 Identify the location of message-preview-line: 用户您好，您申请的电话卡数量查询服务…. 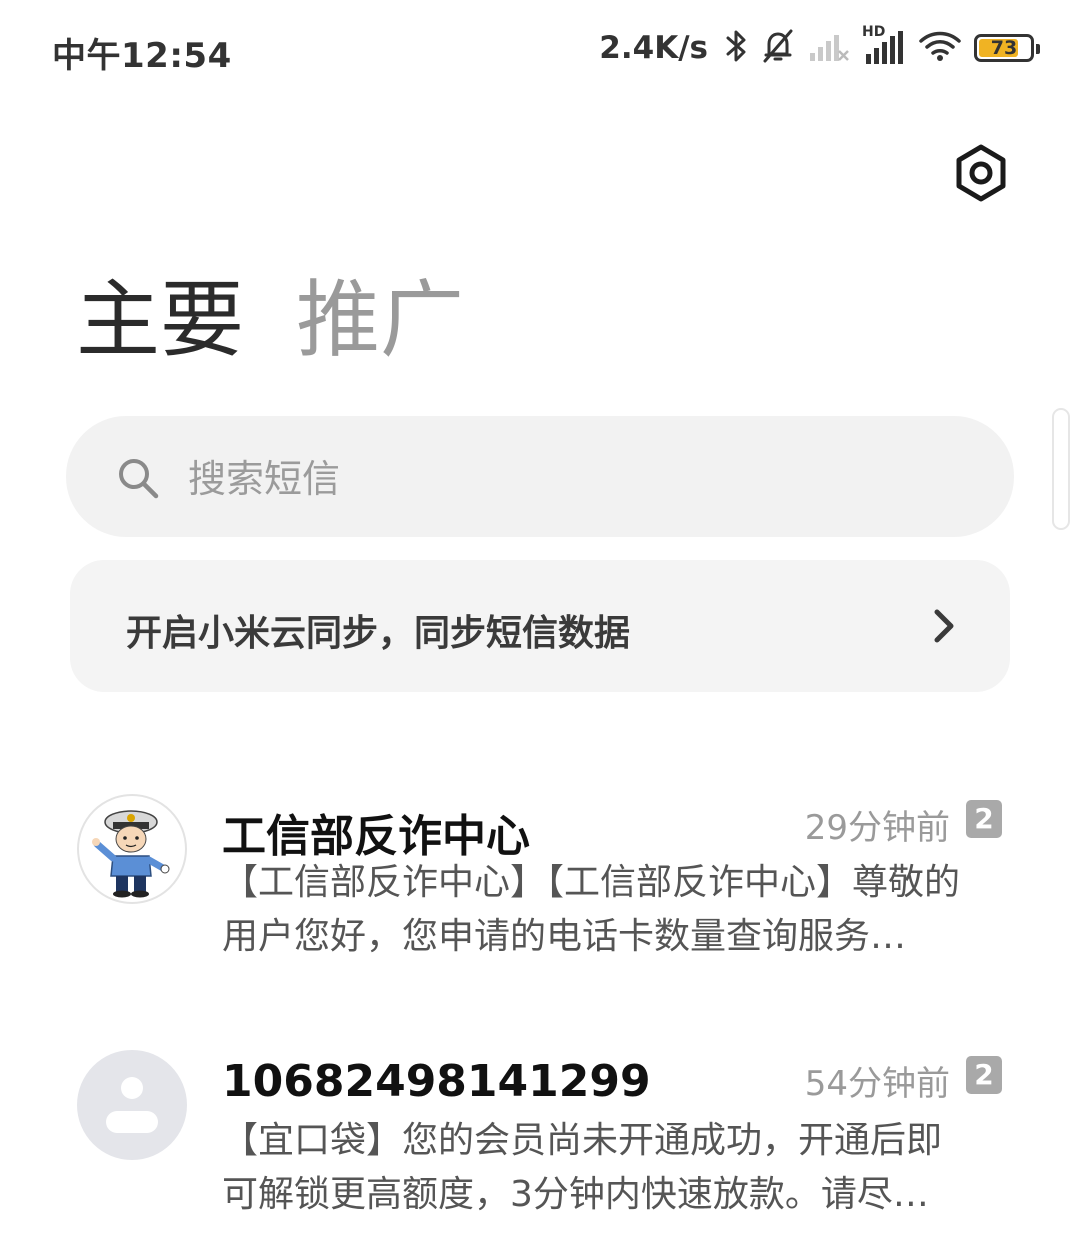
(564, 936).